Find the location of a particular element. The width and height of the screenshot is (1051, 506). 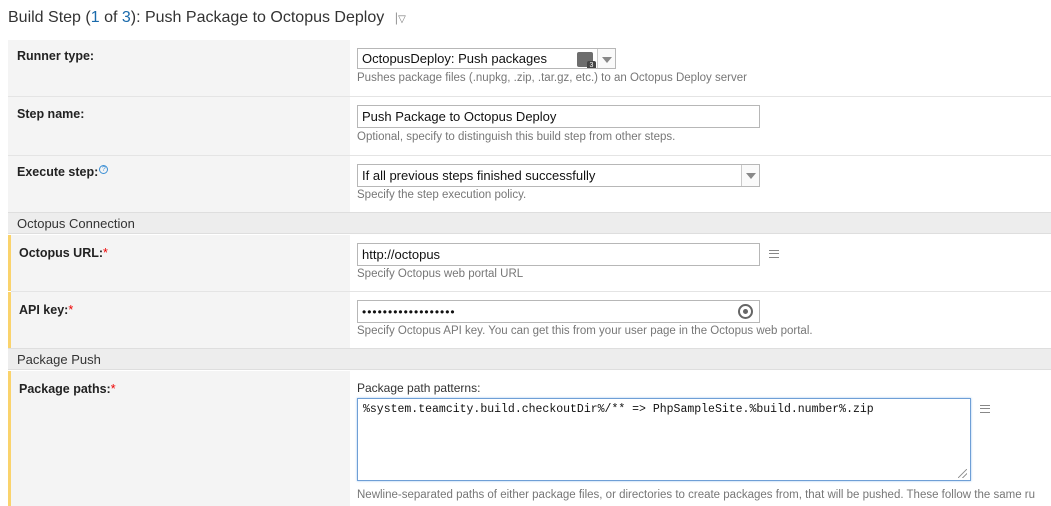

section-octopus-connection: Octopus Connection is located at coordinates (529, 223).